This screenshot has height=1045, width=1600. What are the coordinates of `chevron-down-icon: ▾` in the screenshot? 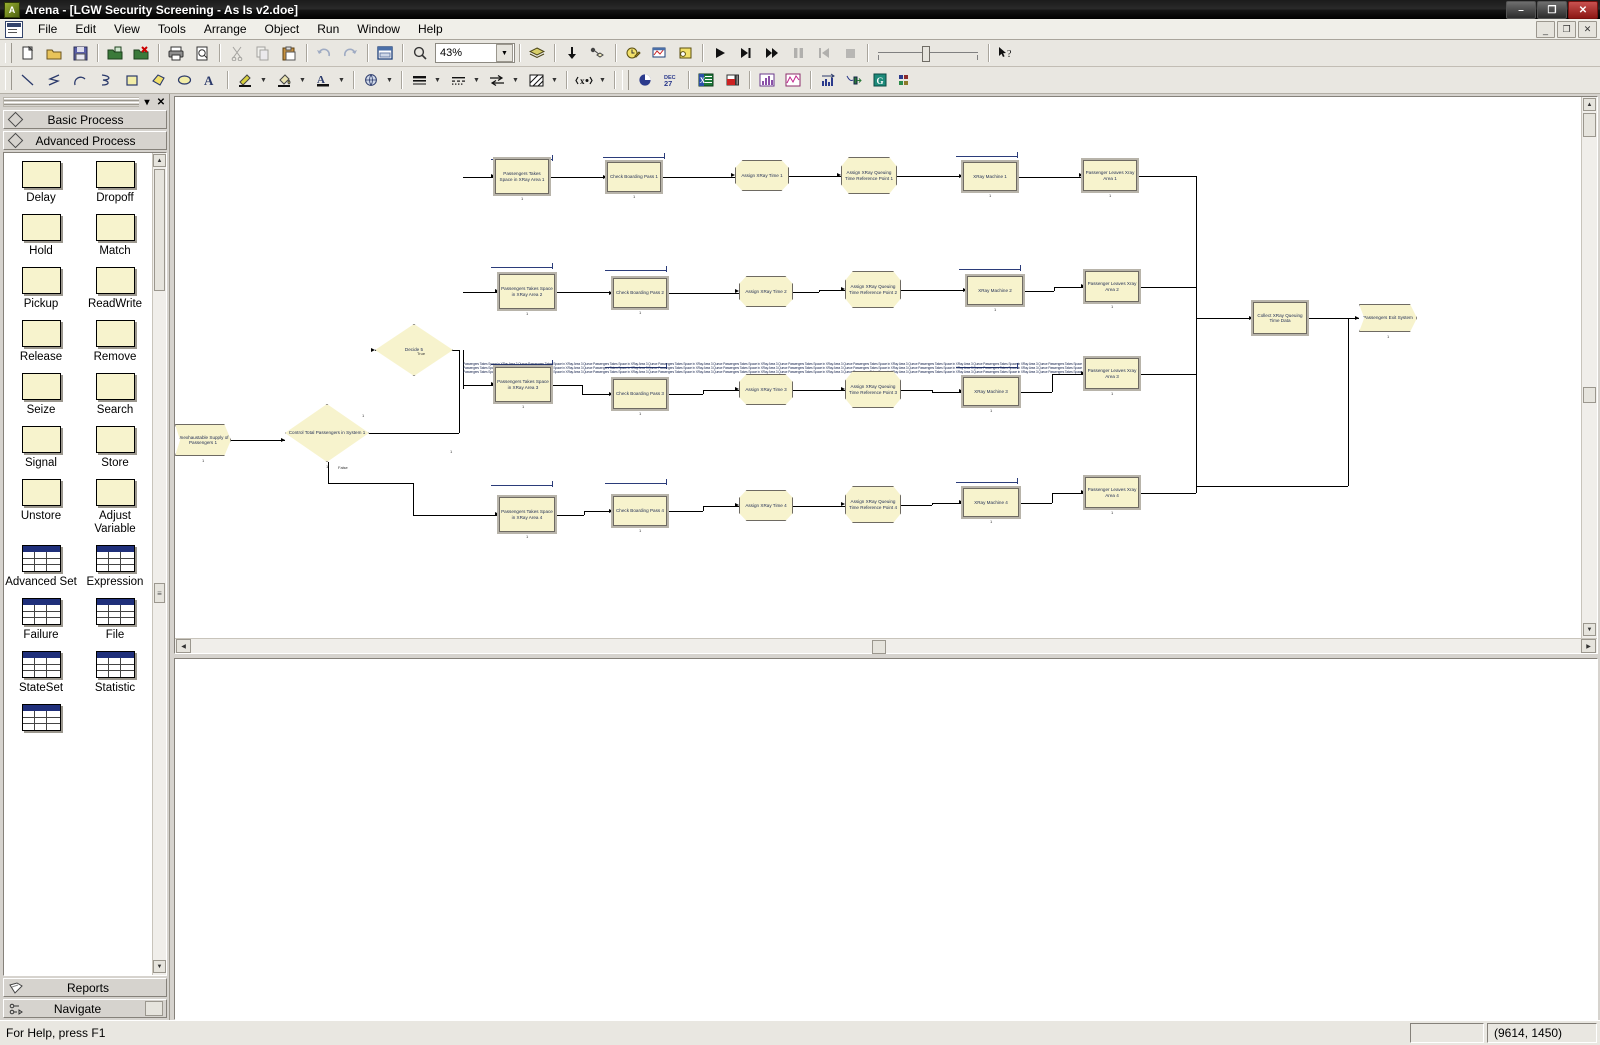 It's located at (147, 102).